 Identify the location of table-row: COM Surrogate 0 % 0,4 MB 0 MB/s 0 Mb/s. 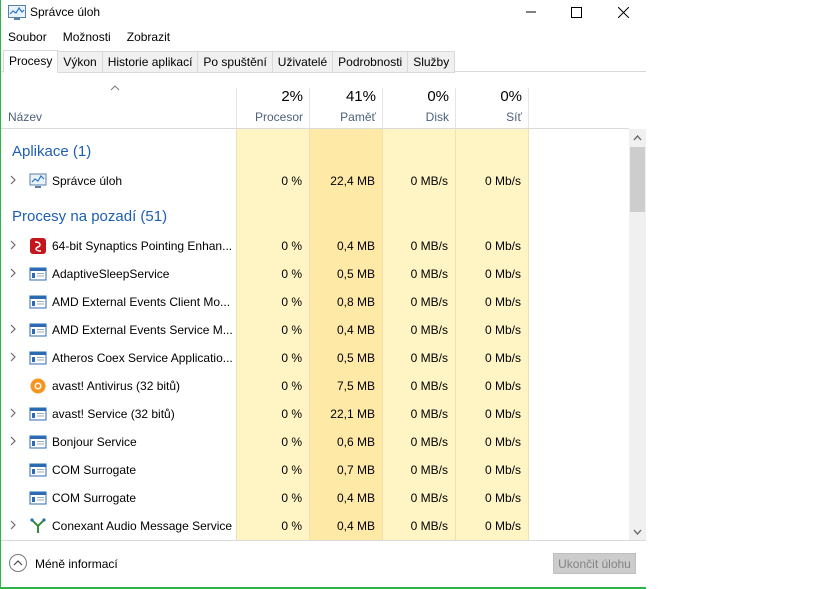
(314, 498).